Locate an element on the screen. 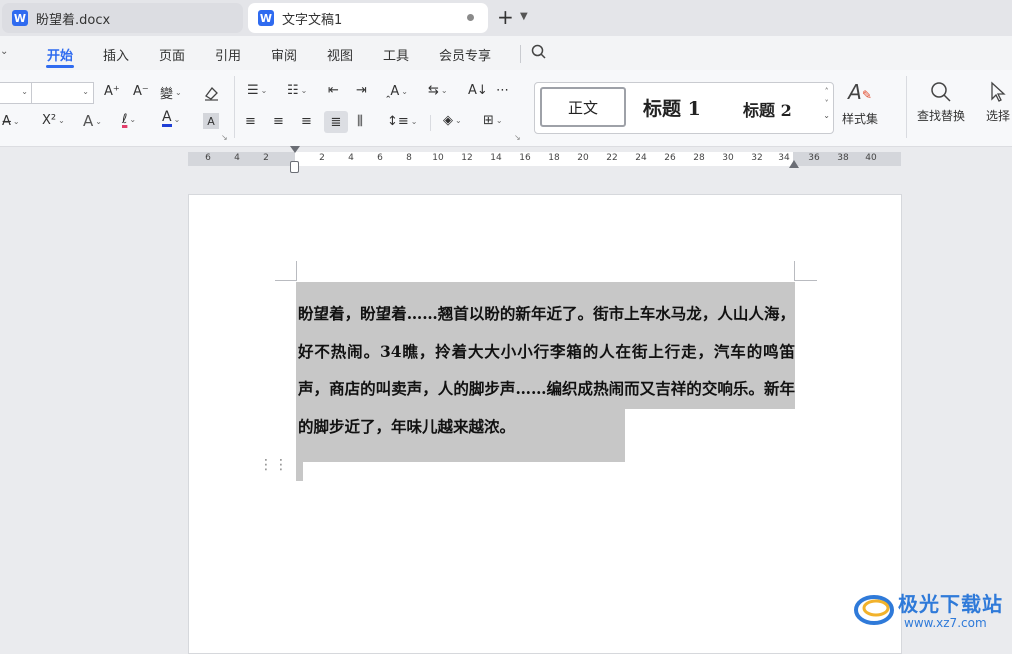  text-selection is located at coordinates (299, 471).